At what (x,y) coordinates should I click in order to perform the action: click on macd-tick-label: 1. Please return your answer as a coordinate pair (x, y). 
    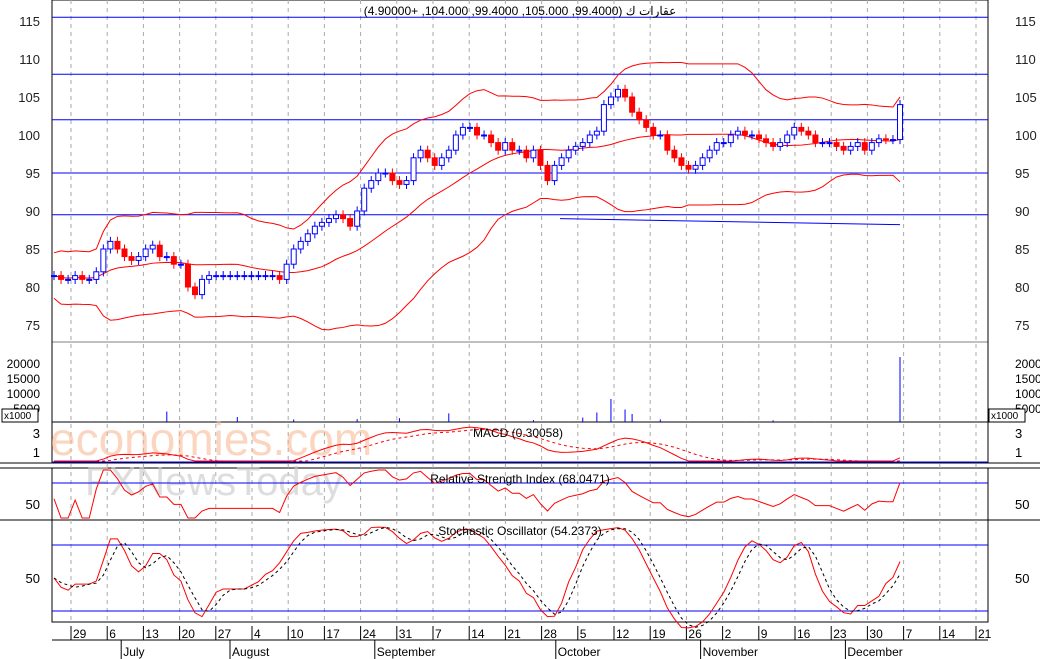
    Looking at the image, I should click on (36, 452).